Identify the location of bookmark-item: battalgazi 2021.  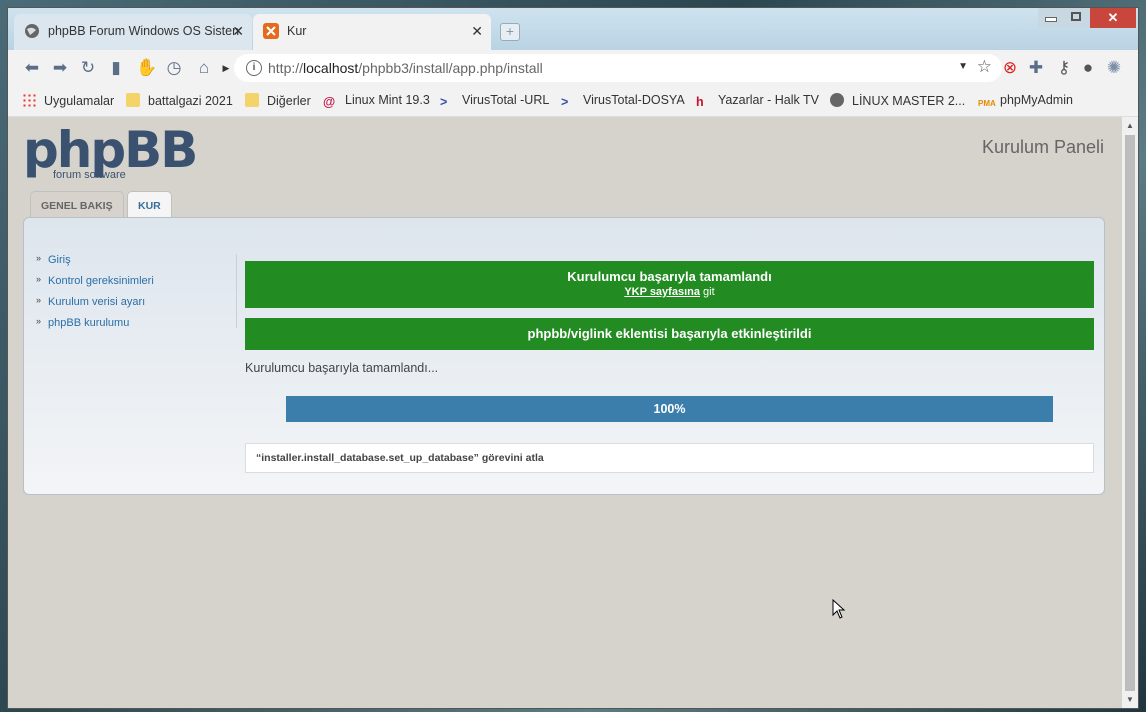
(179, 100).